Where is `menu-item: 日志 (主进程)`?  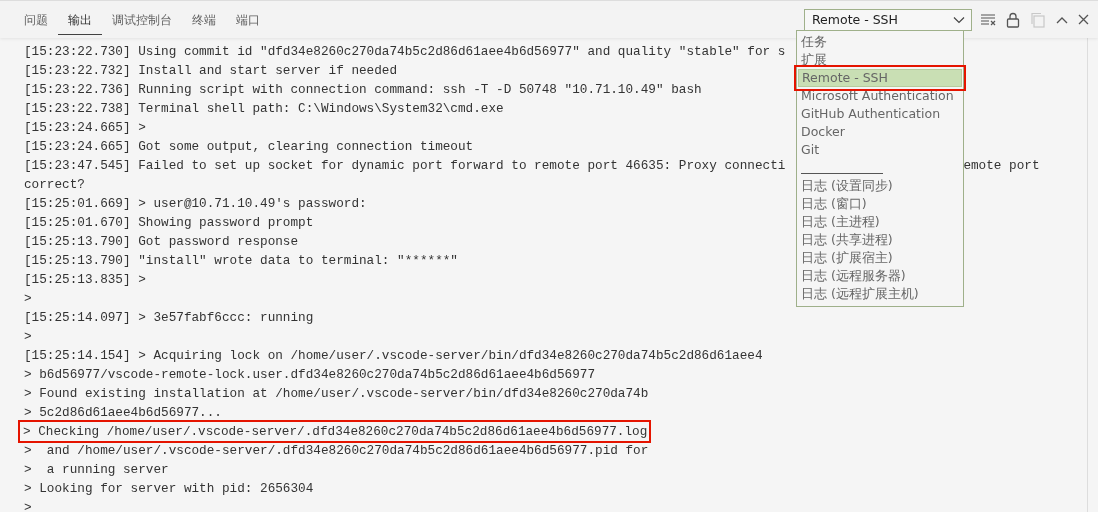 menu-item: 日志 (主进程) is located at coordinates (880, 222).